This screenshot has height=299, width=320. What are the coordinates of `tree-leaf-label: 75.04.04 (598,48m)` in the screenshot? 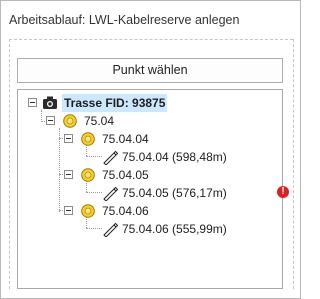 It's located at (174, 157).